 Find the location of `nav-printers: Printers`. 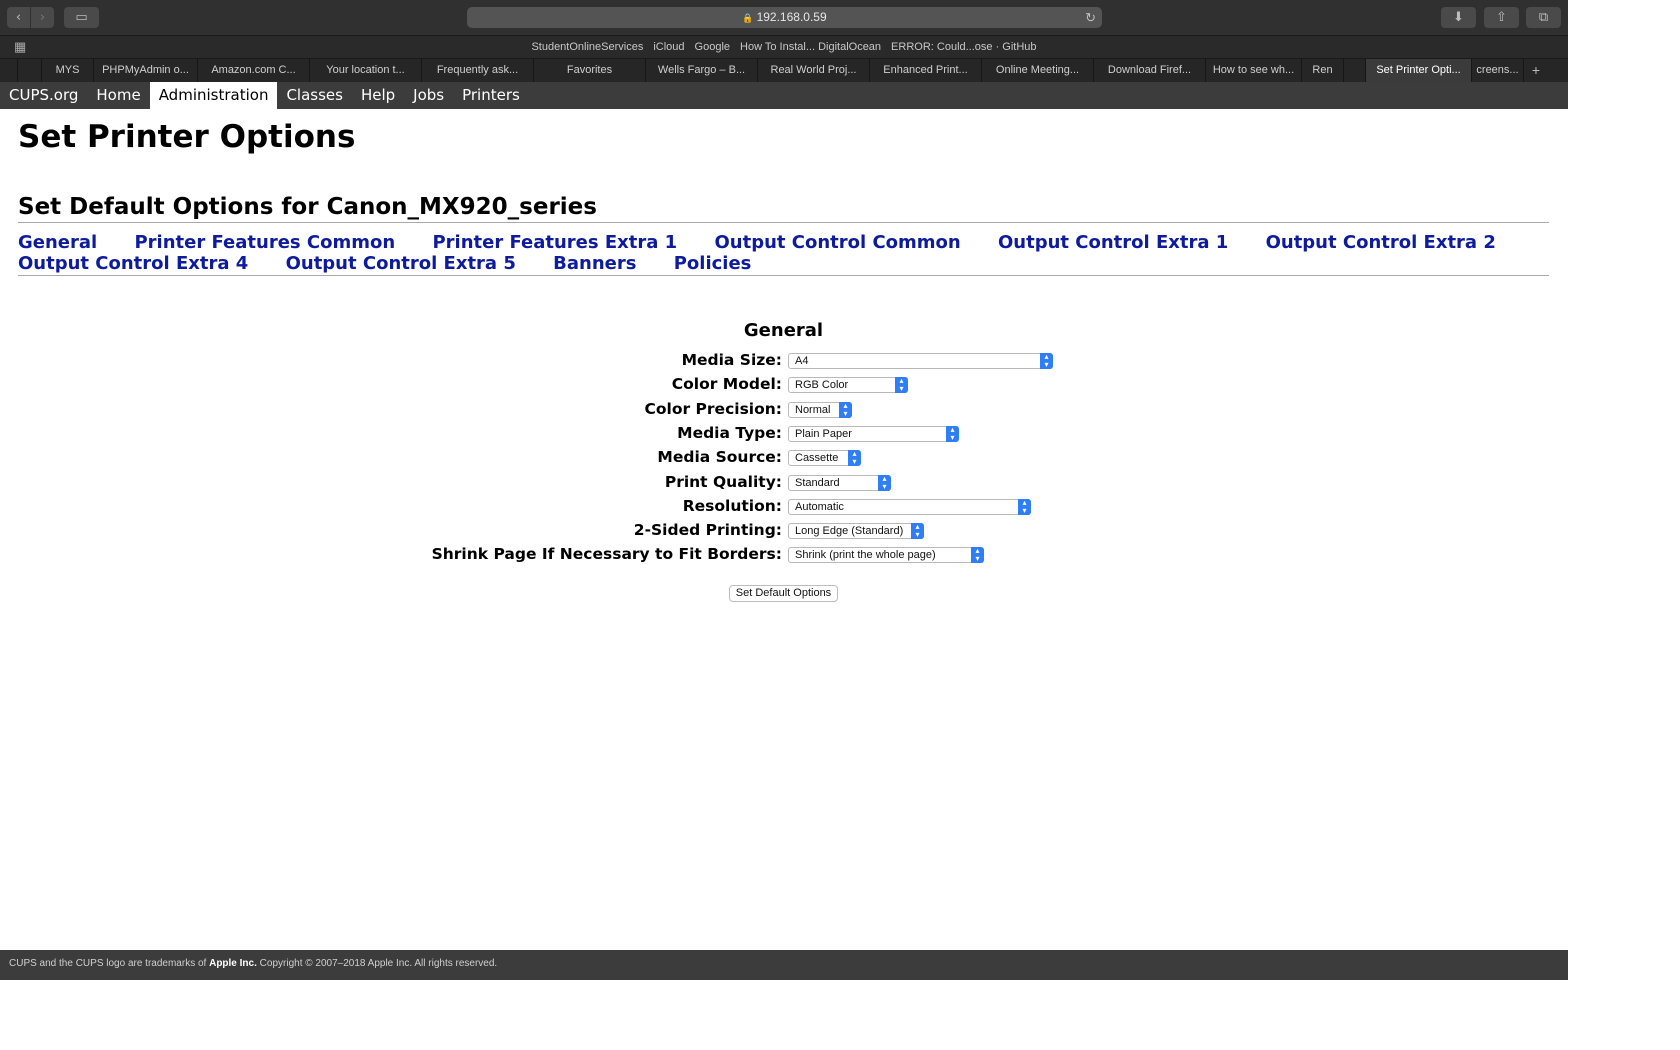

nav-printers: Printers is located at coordinates (491, 95).